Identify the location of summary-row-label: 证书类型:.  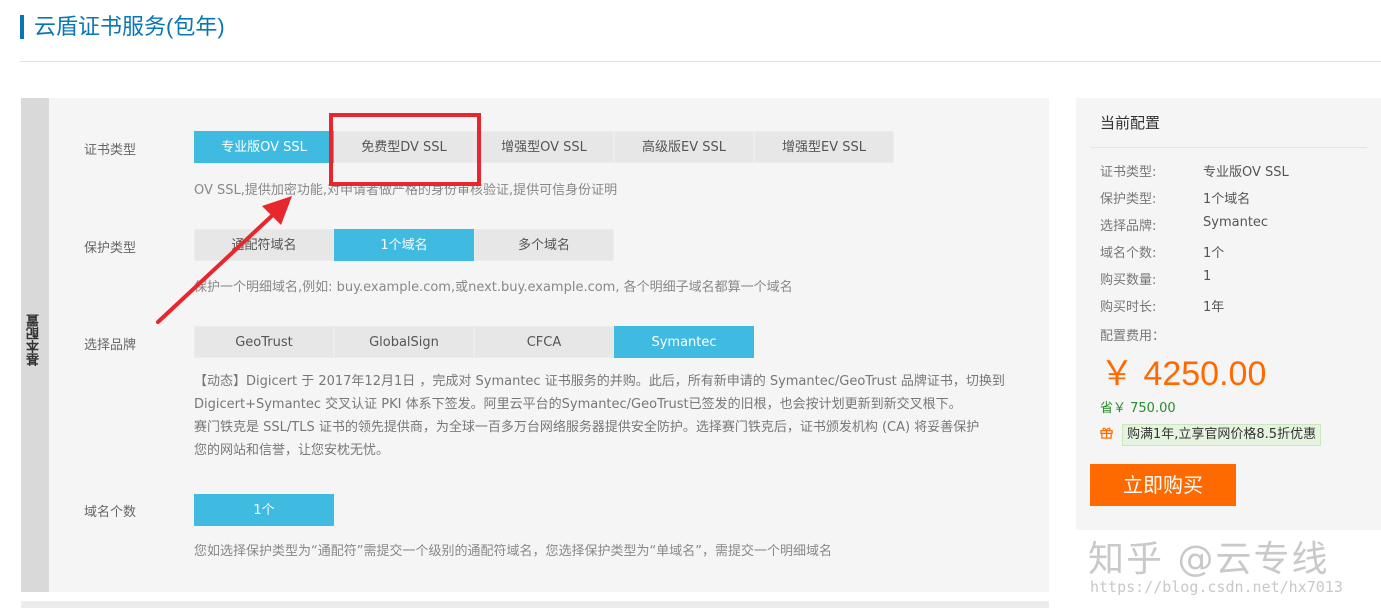
(1128, 172).